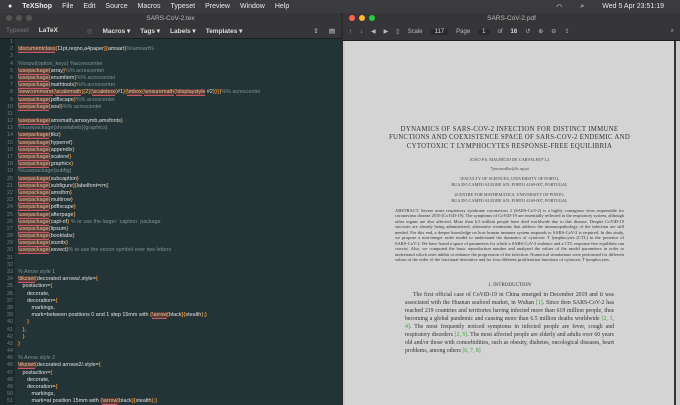  What do you see at coordinates (179, 171) in the screenshot?
I see `code-line: %\usepackage{subfig}` at bounding box center [179, 171].